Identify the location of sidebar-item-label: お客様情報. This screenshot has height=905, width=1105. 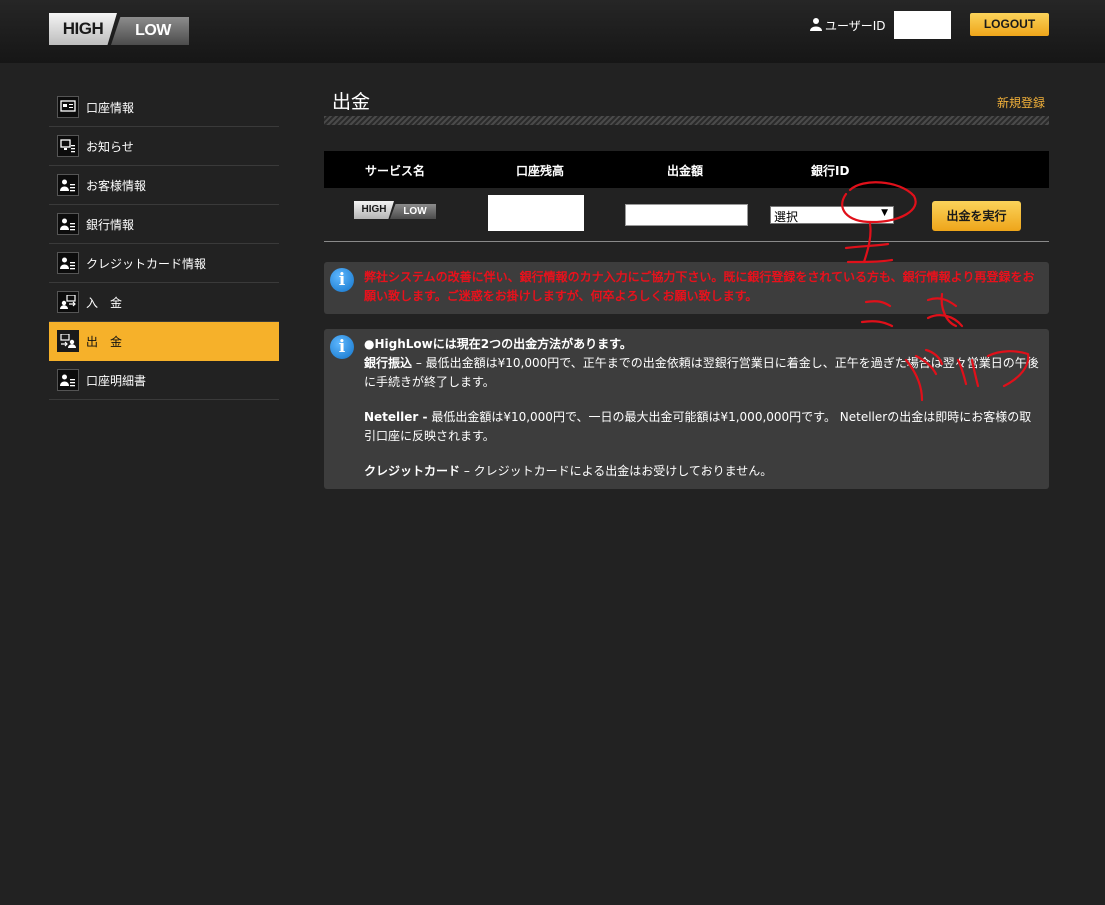
(116, 186).